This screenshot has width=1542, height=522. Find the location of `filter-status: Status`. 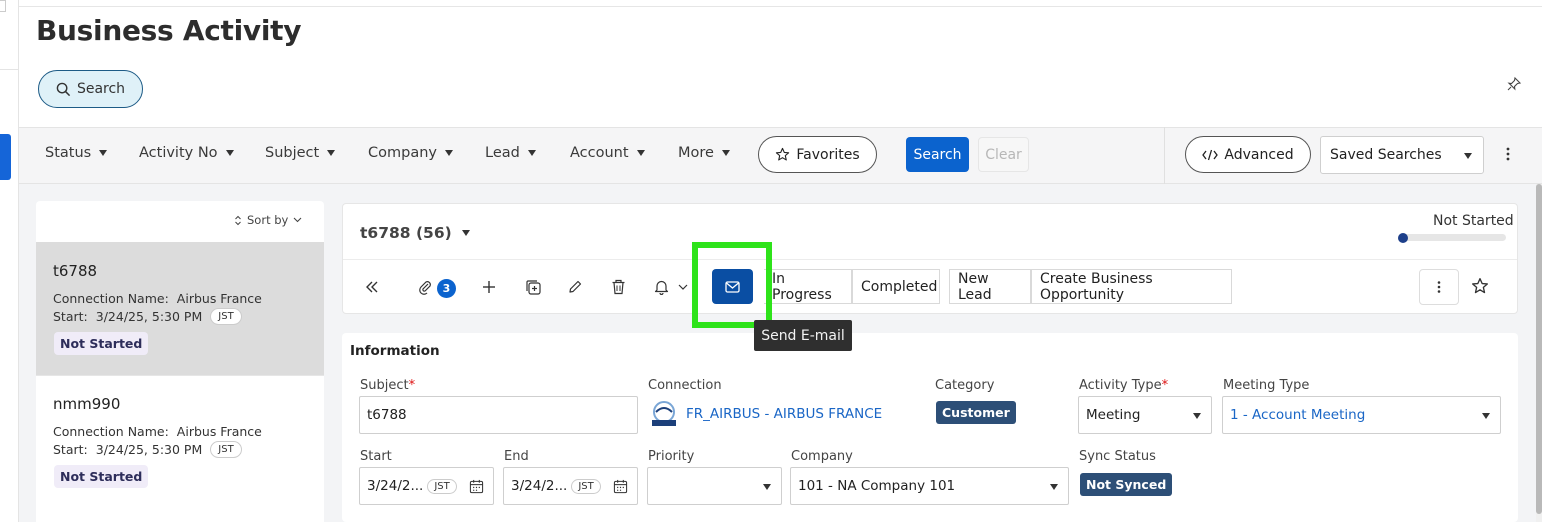

filter-status: Status is located at coordinates (76, 153).